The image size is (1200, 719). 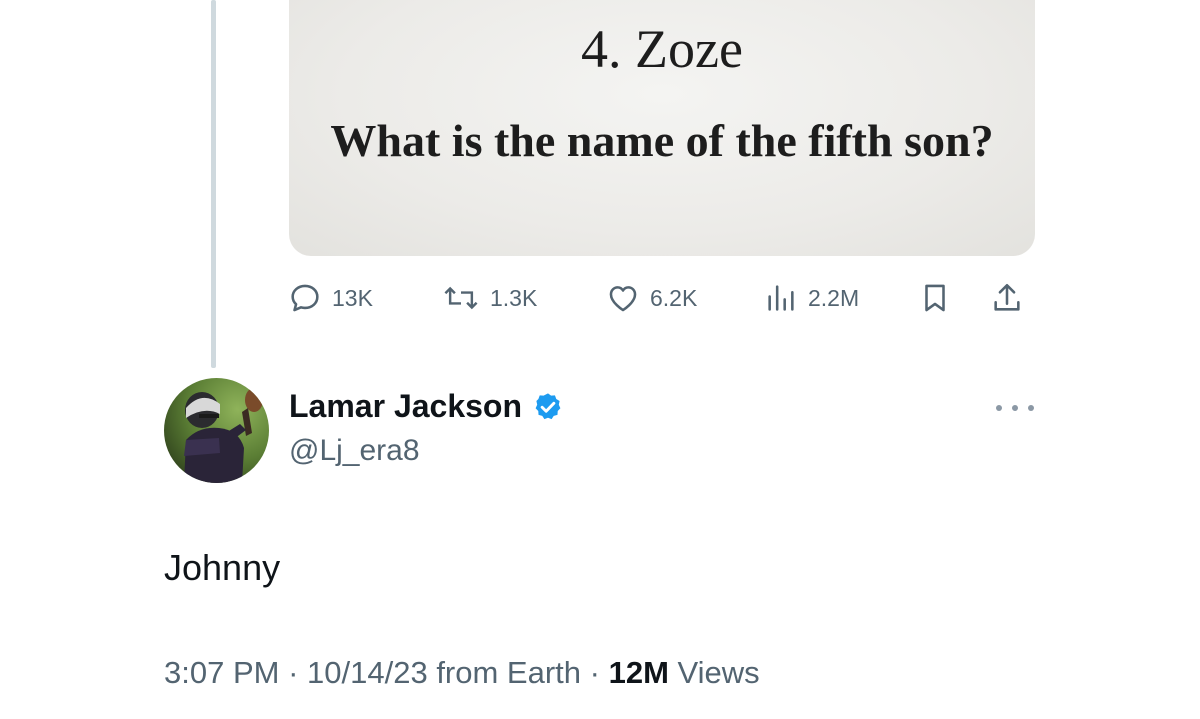 What do you see at coordinates (461, 298) in the screenshot?
I see `repost-icon` at bounding box center [461, 298].